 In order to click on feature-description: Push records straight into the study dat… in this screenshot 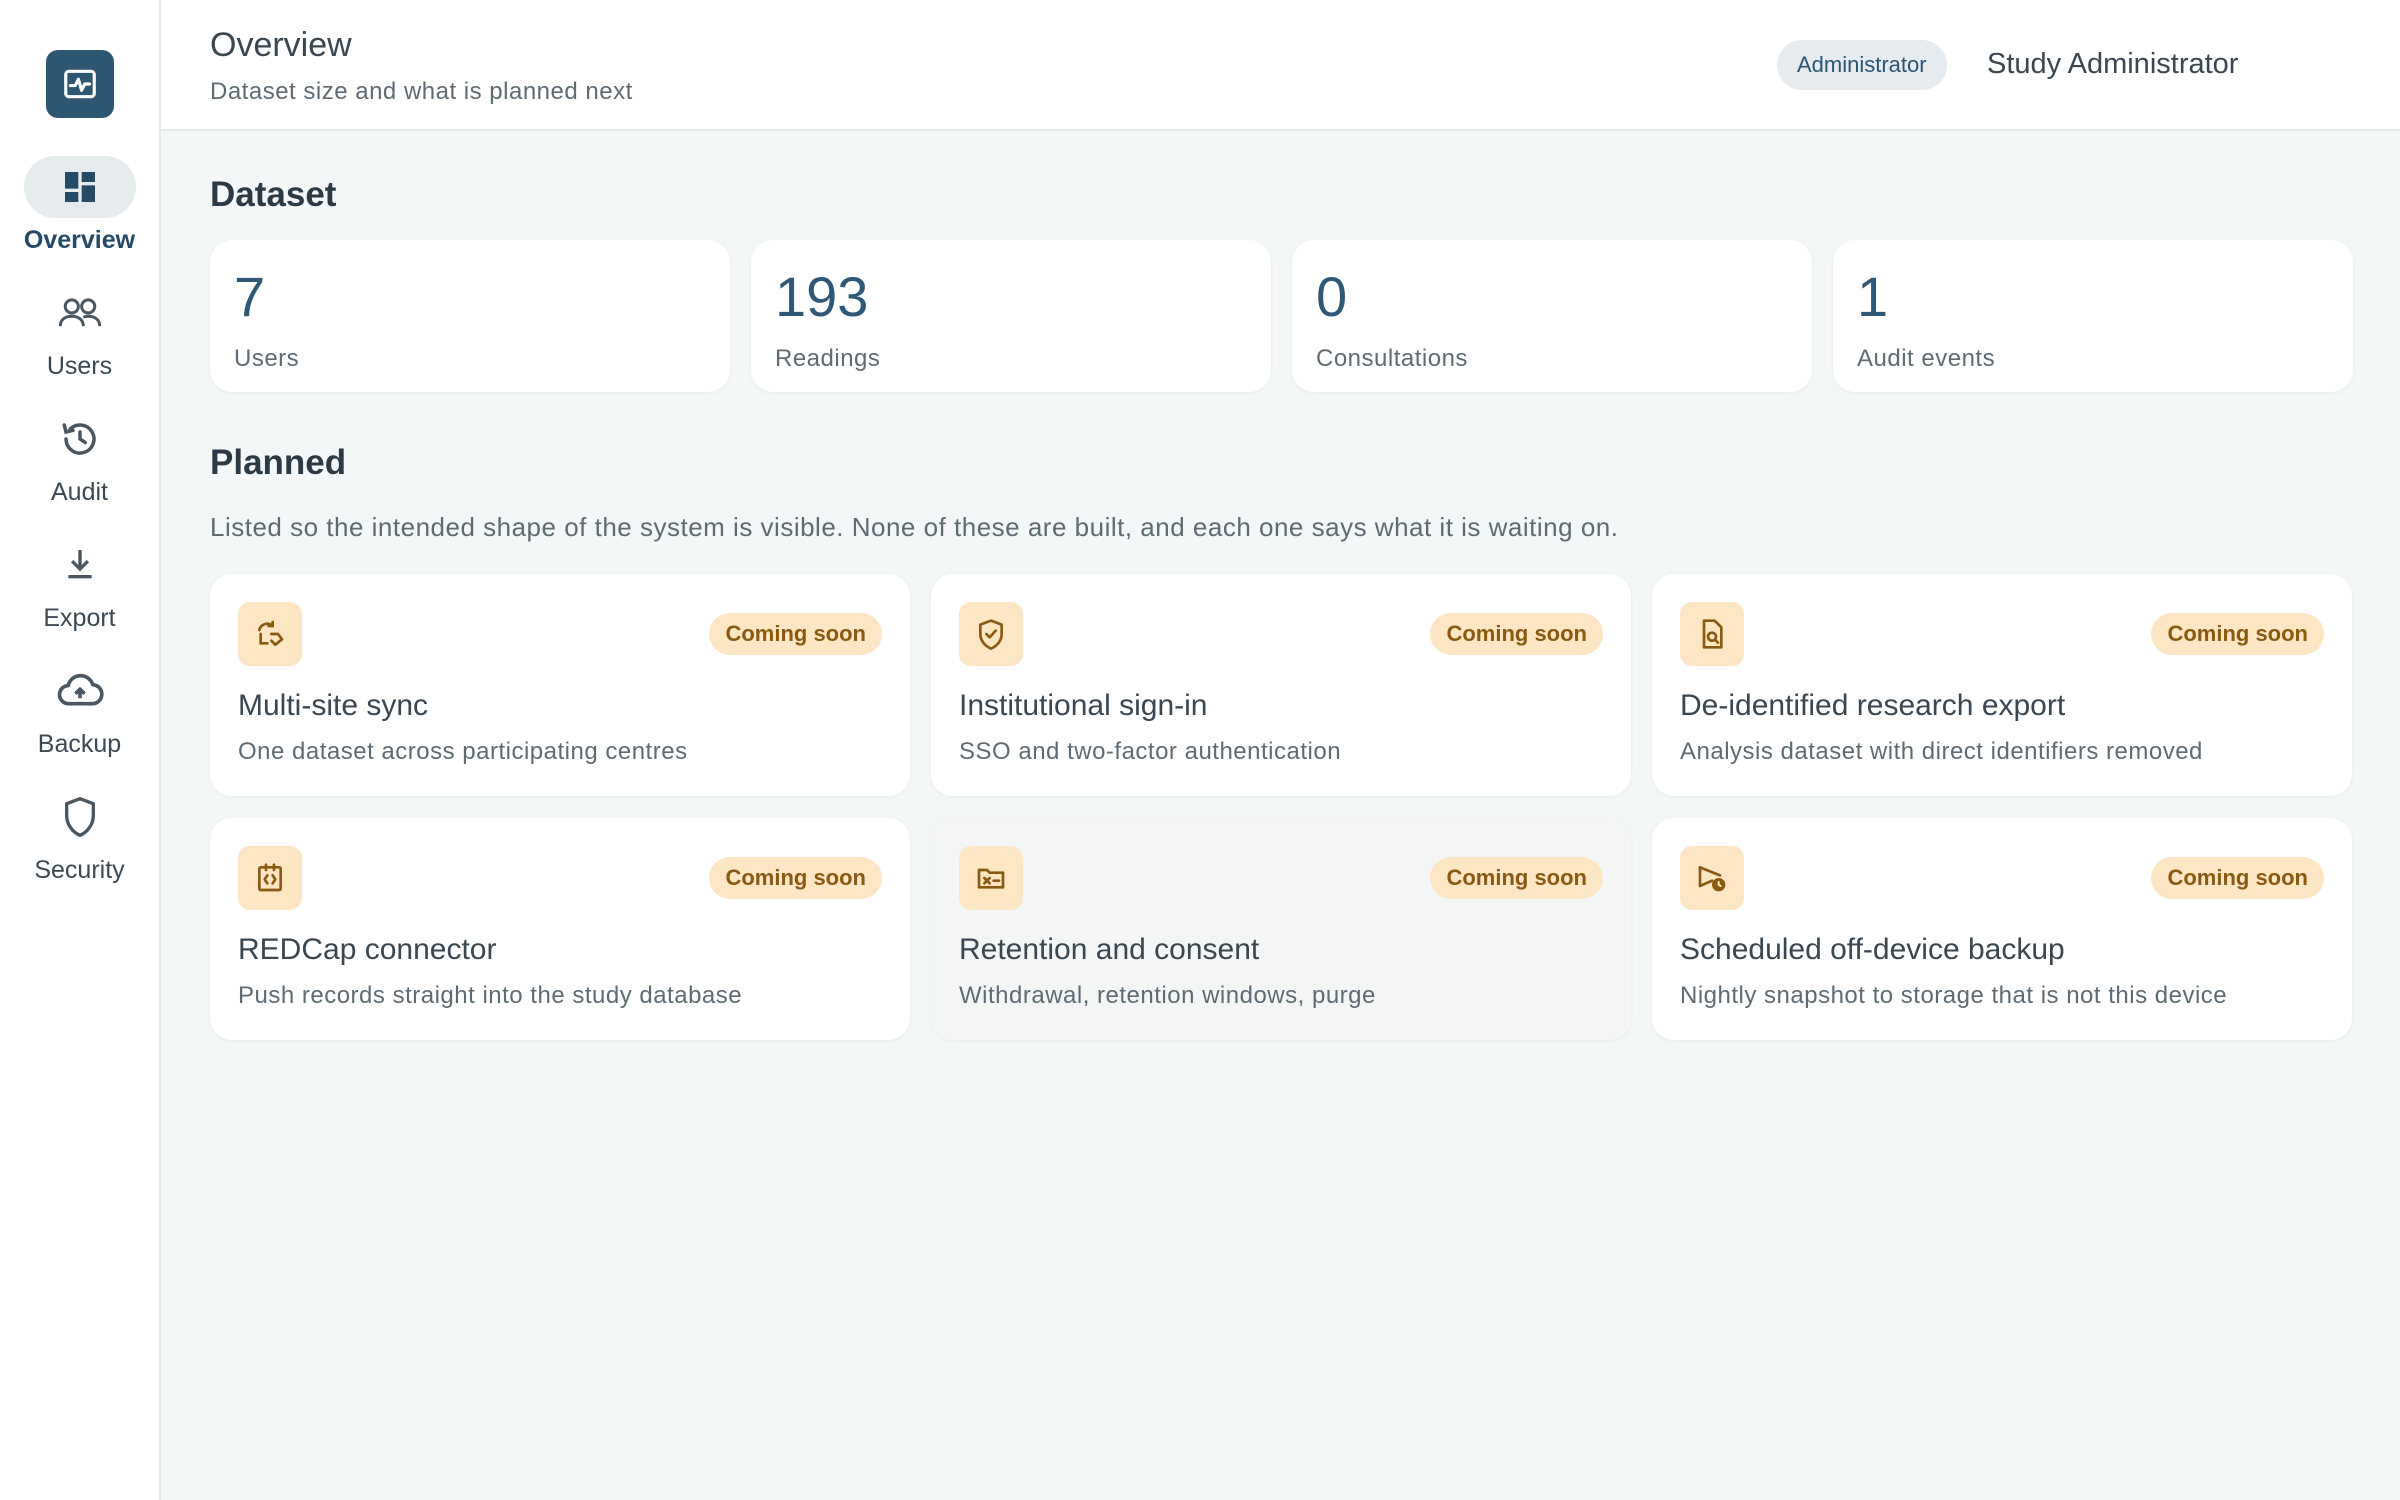, I will do `click(490, 995)`.